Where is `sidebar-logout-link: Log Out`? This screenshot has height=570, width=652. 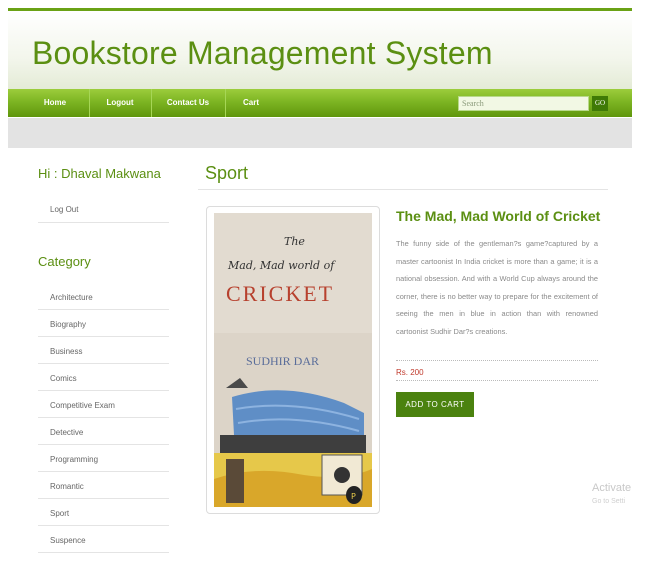 sidebar-logout-link: Log Out is located at coordinates (64, 209).